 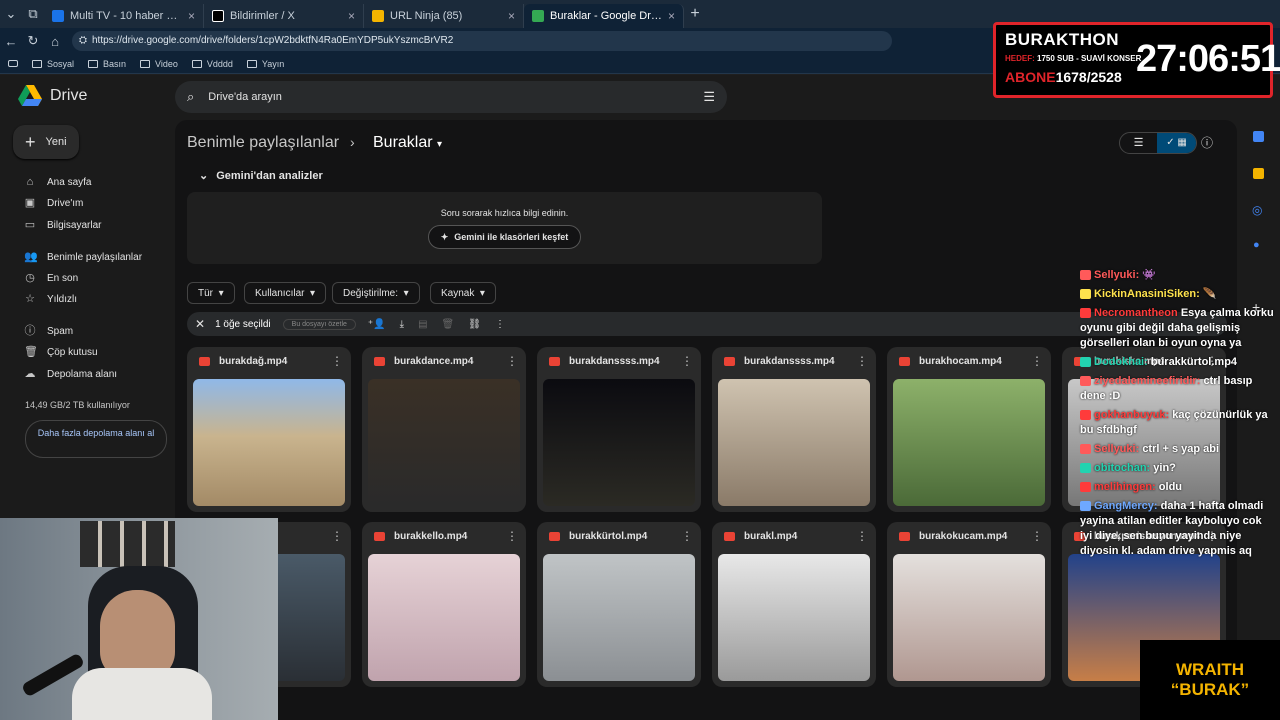 What do you see at coordinates (504, 237) in the screenshot?
I see `gemini-explore-button: ✦ Gemini ile klasörleri keşfet` at bounding box center [504, 237].